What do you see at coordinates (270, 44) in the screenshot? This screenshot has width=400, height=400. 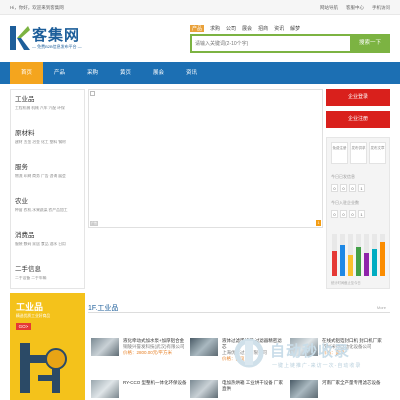 I see `search-input` at bounding box center [270, 44].